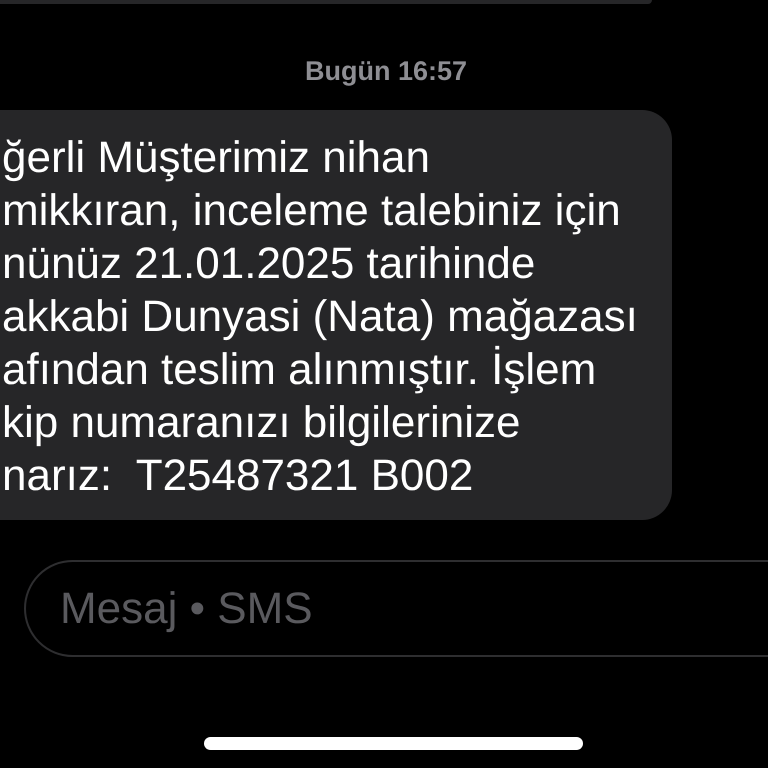 The height and width of the screenshot is (768, 768). What do you see at coordinates (396, 608) in the screenshot?
I see `message-input: Mesaj • SMS` at bounding box center [396, 608].